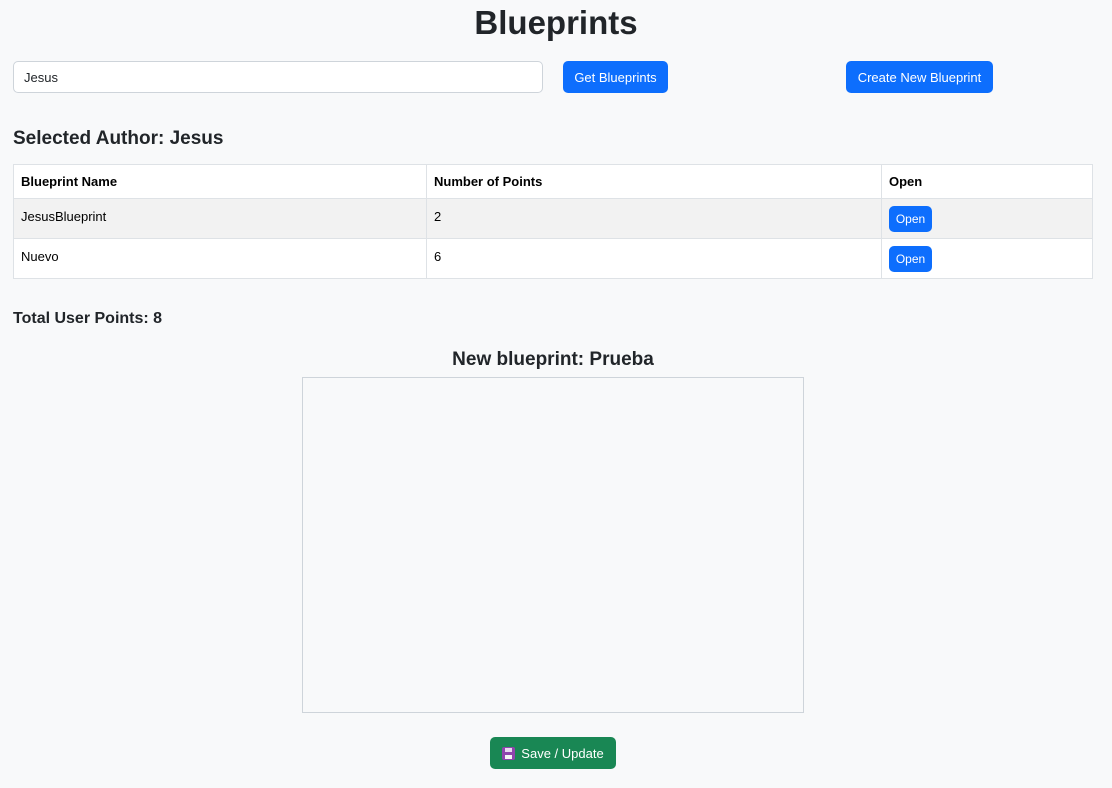  I want to click on column-header-open: Open, so click(987, 181).